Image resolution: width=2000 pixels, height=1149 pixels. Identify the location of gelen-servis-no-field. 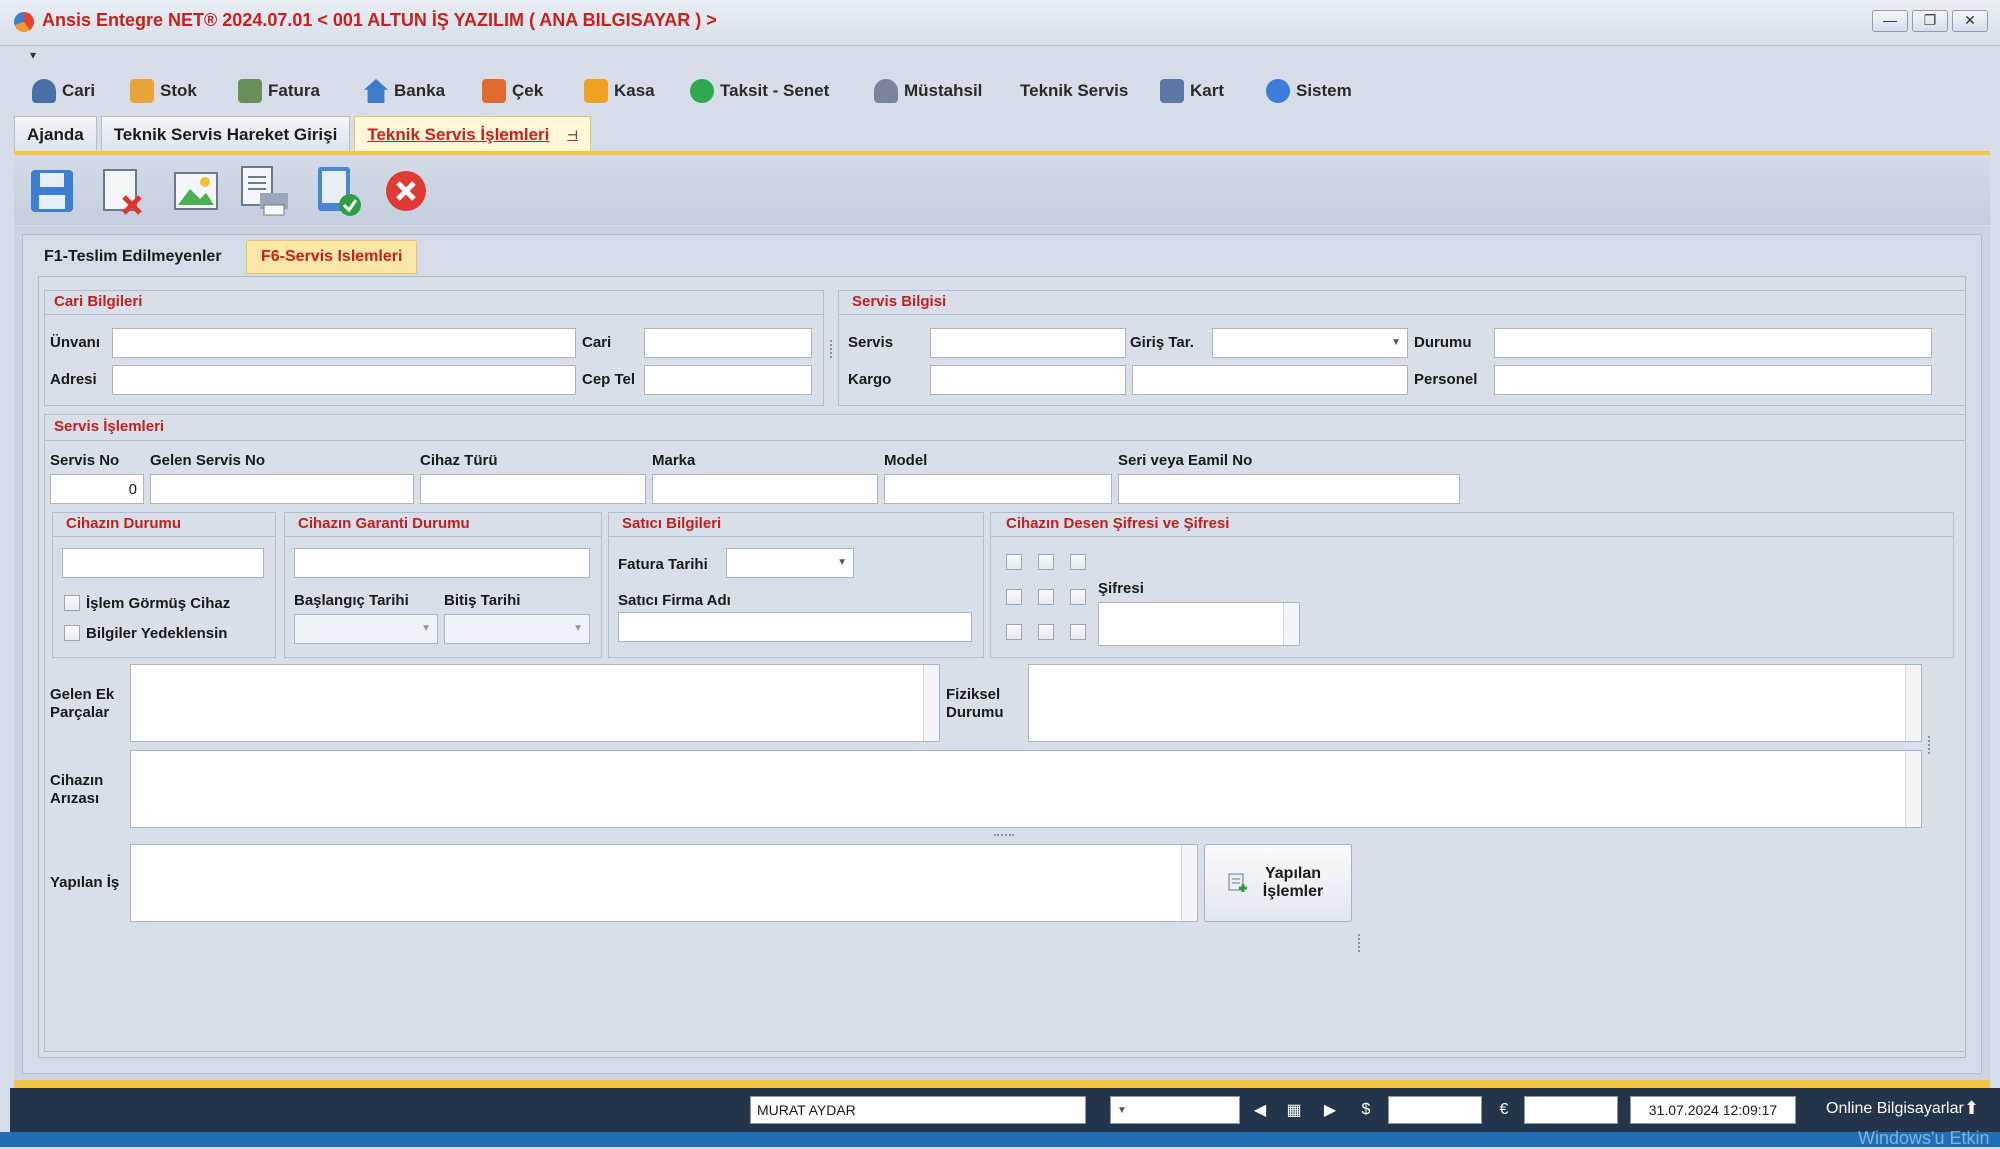
(282, 489).